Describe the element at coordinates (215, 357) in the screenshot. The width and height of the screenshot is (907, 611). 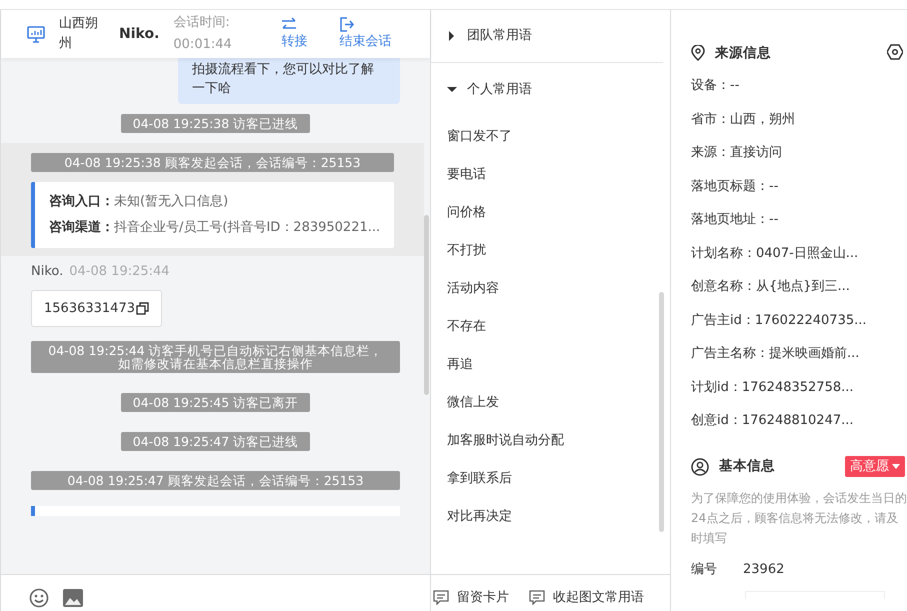
I see `system-notice: 04-08 19:25:44 访客手机号已自动标记右侧基本信息栏，如需修改请在基本信息栏直接操作` at that location.